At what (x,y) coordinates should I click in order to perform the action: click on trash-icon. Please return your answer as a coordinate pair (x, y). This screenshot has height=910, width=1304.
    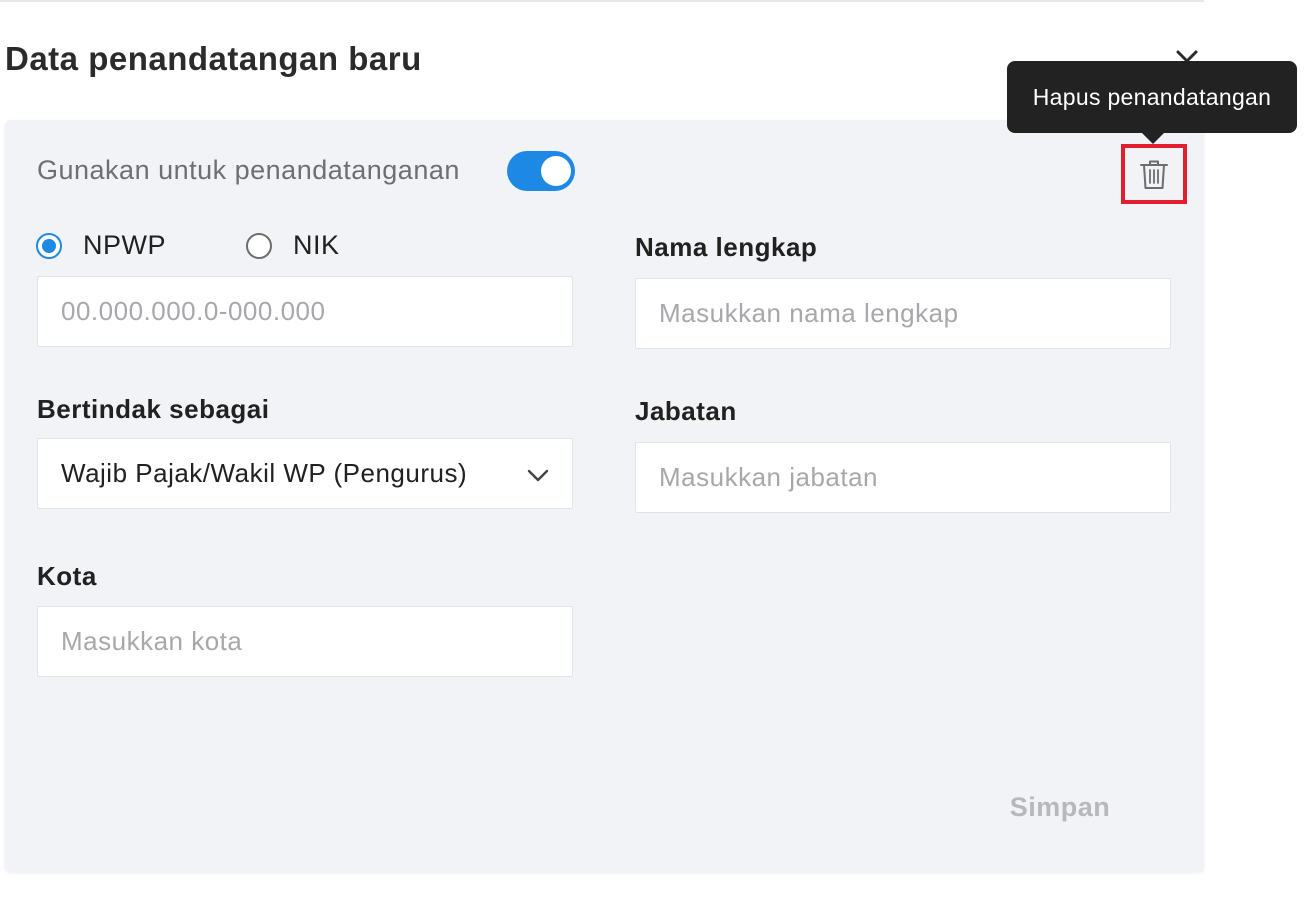
    Looking at the image, I should click on (1154, 174).